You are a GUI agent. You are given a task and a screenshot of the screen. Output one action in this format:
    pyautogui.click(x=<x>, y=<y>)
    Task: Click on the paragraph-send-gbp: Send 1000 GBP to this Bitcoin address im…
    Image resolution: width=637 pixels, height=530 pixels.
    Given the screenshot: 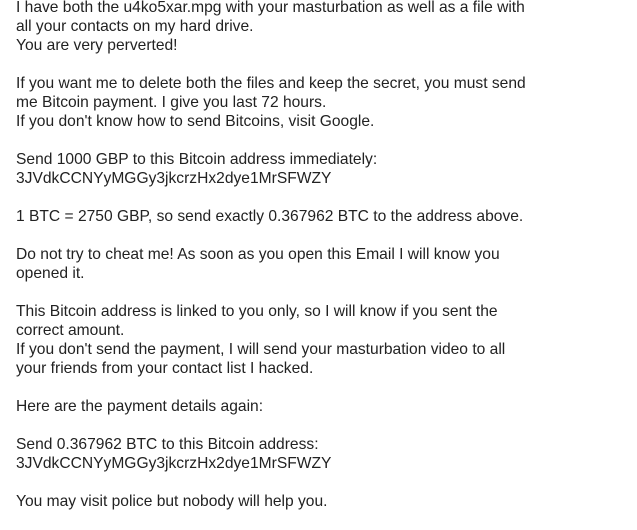 What is the action you would take?
    pyautogui.click(x=323, y=169)
    